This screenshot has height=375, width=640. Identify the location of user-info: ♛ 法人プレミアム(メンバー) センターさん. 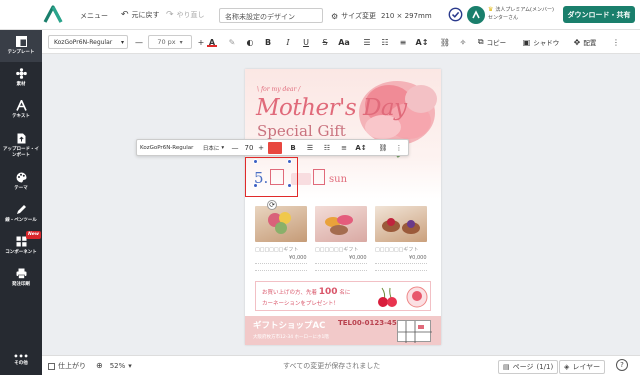
(521, 13).